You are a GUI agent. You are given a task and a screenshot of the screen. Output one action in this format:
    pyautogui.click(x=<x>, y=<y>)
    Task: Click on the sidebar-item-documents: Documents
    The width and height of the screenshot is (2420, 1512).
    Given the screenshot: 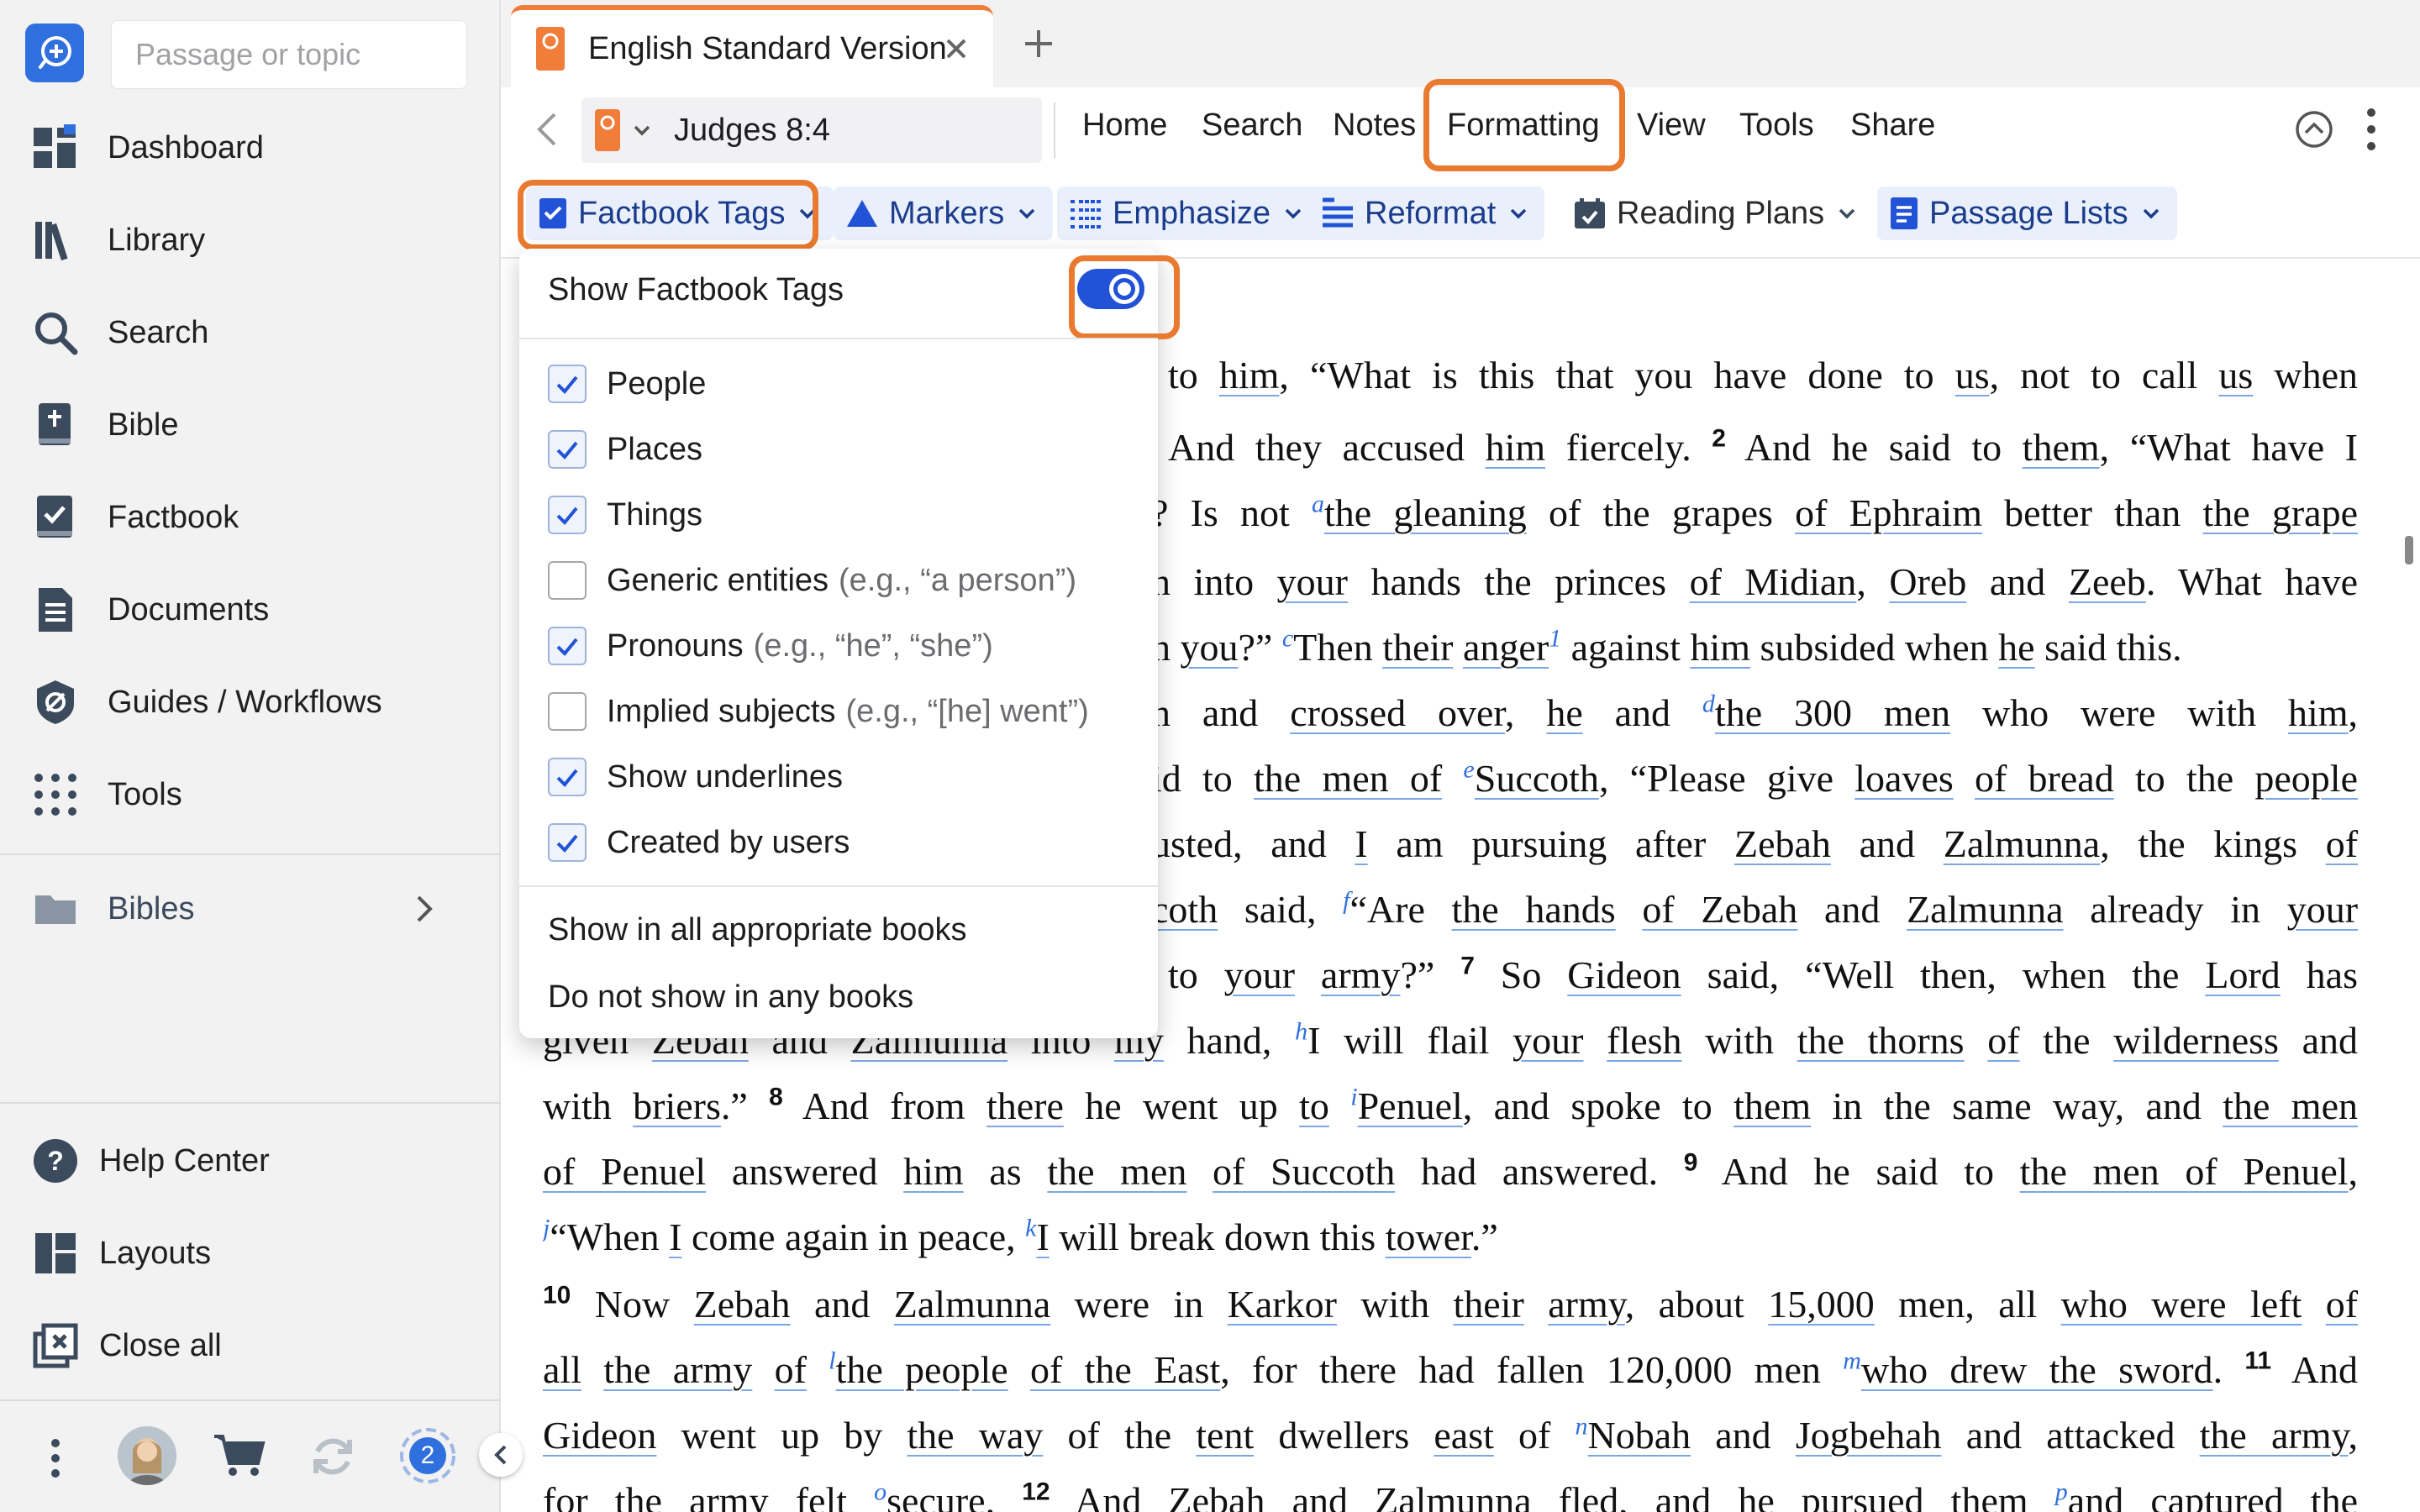 What is the action you would take?
    pyautogui.click(x=248, y=609)
    